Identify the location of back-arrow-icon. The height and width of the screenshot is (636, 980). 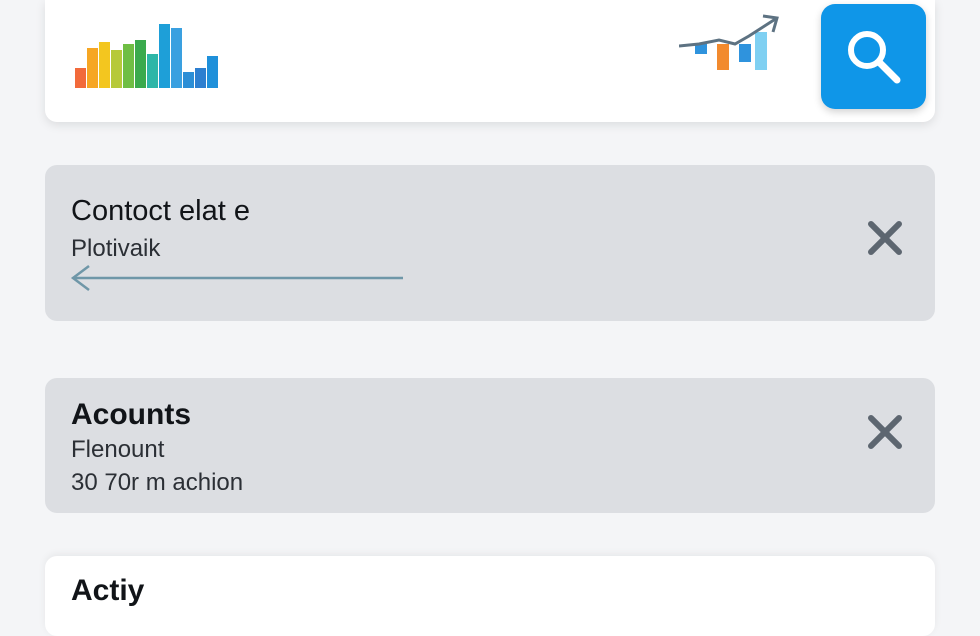
(237, 278).